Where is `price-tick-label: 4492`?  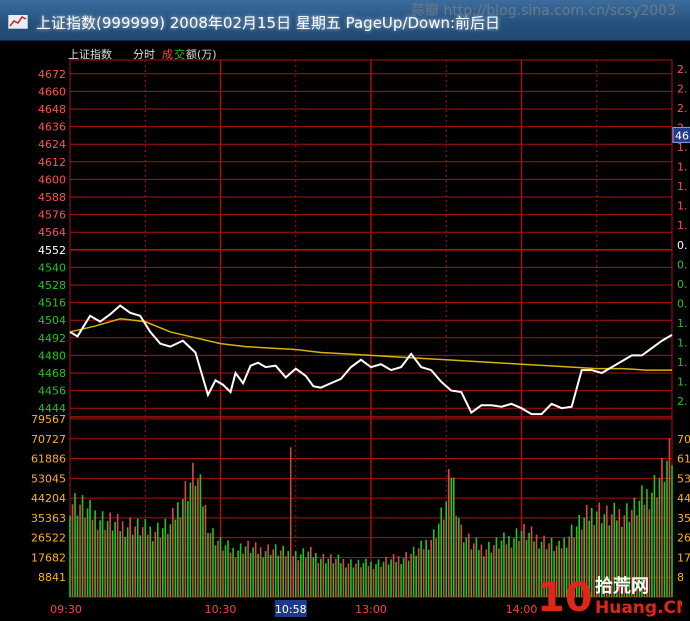 price-tick-label: 4492 is located at coordinates (52, 338).